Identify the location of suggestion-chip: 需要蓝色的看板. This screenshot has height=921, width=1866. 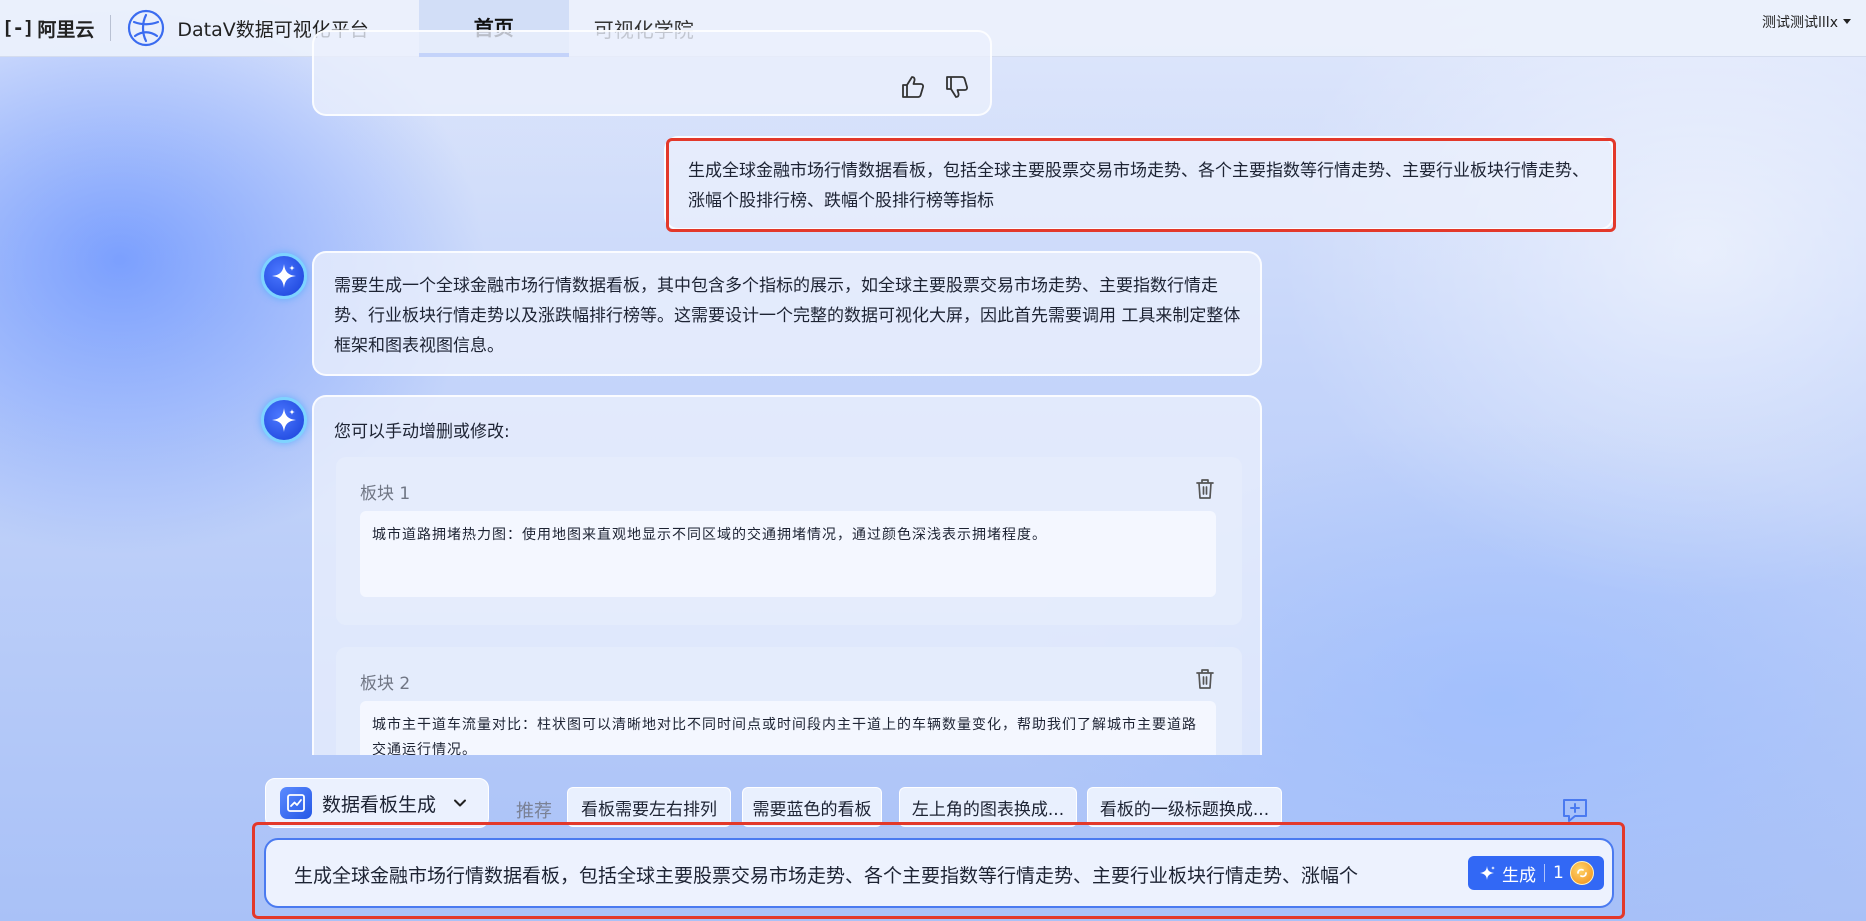
(812, 807).